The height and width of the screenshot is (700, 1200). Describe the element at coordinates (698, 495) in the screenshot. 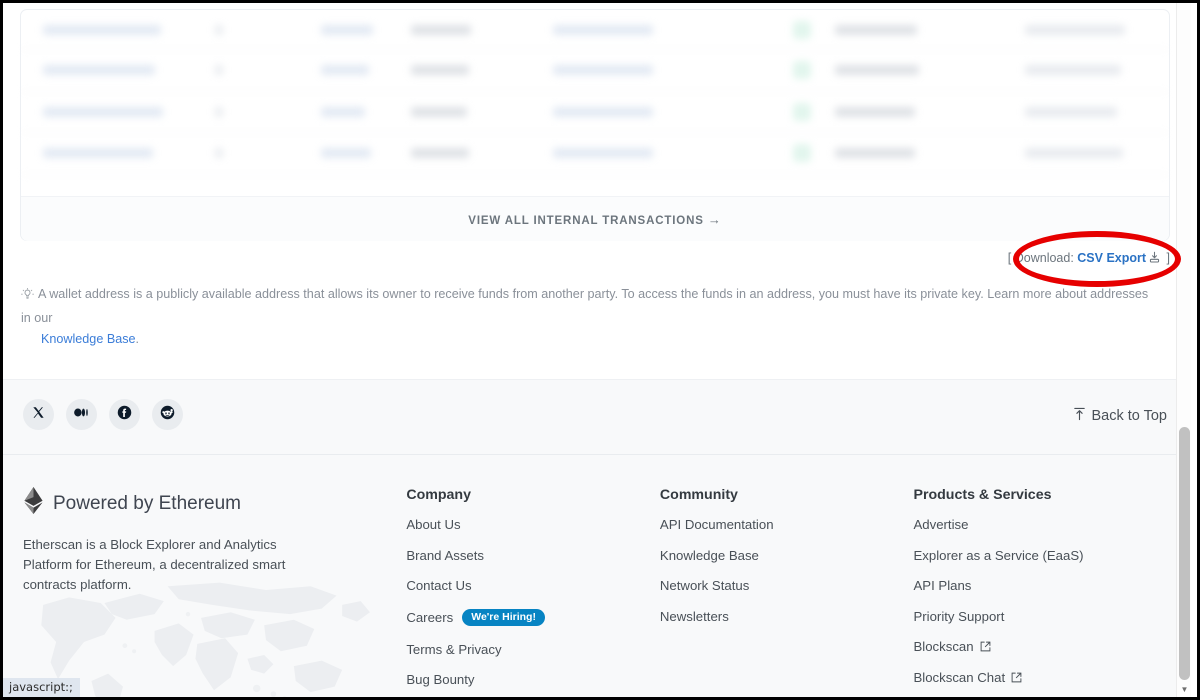

I see `footer-heading-community: Community` at that location.